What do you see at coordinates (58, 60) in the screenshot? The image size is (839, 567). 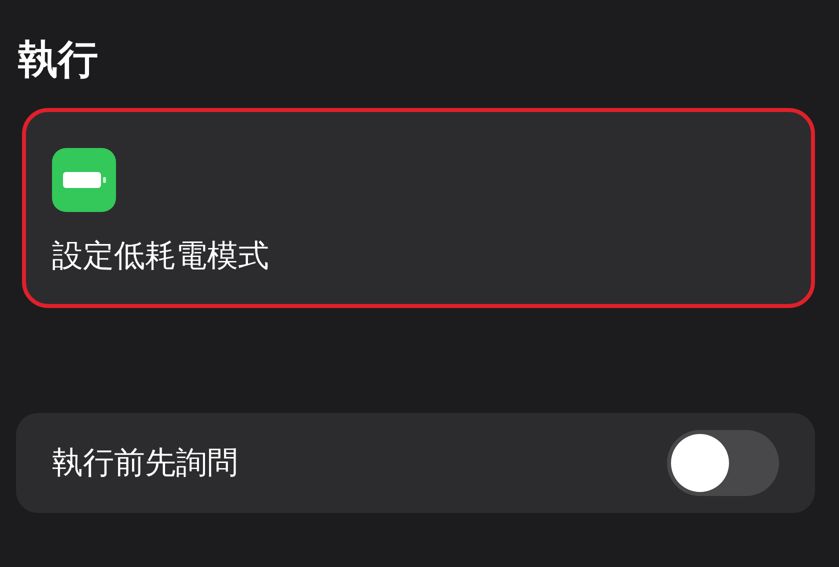 I see `section-title: 執行` at bounding box center [58, 60].